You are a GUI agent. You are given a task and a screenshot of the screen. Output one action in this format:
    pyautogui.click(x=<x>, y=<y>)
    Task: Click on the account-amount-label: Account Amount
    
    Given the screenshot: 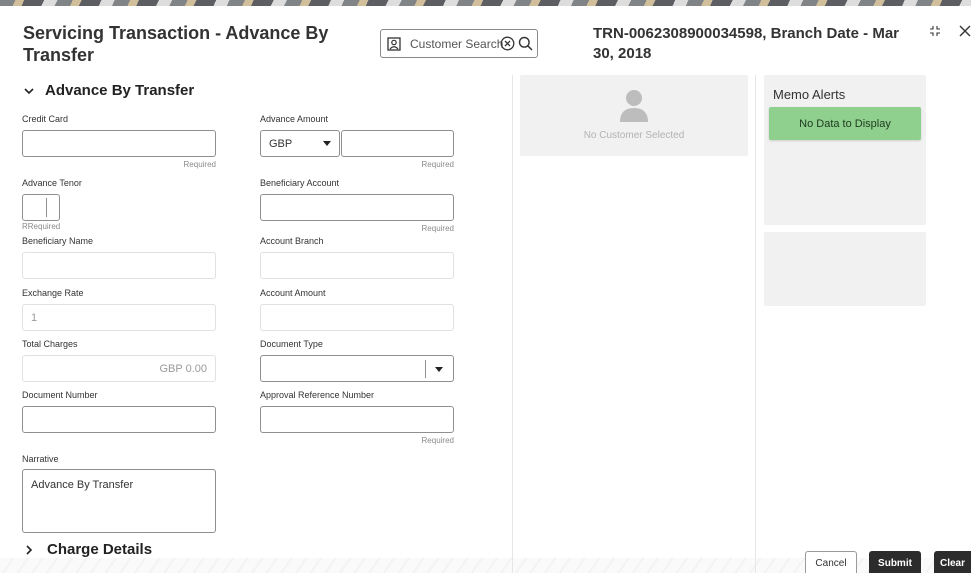 What is the action you would take?
    pyautogui.click(x=293, y=293)
    